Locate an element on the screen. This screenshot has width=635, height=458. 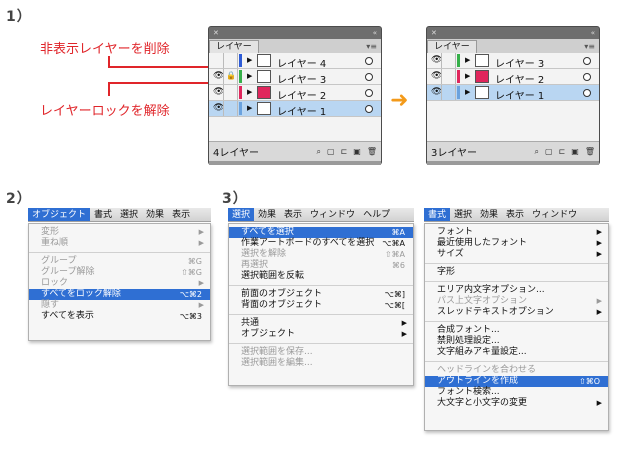
menu-item: フォント ▶ is located at coordinates (516, 232).